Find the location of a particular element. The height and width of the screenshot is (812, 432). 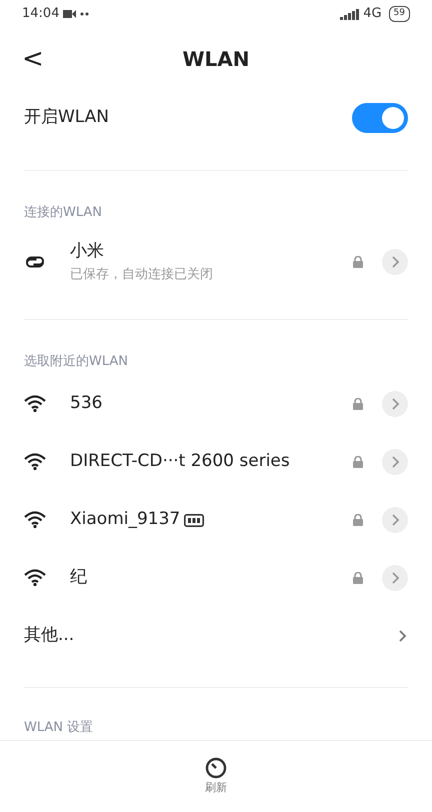

section-heading: WLAN 设置 is located at coordinates (58, 728).